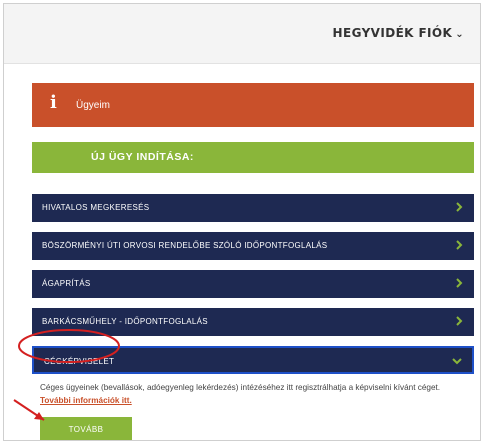 Image resolution: width=487 pixels, height=444 pixels. Describe the element at coordinates (253, 208) in the screenshot. I see `menu-item-hivatalos-megkereses: HIVATALOS MEGKERESÉS` at that location.